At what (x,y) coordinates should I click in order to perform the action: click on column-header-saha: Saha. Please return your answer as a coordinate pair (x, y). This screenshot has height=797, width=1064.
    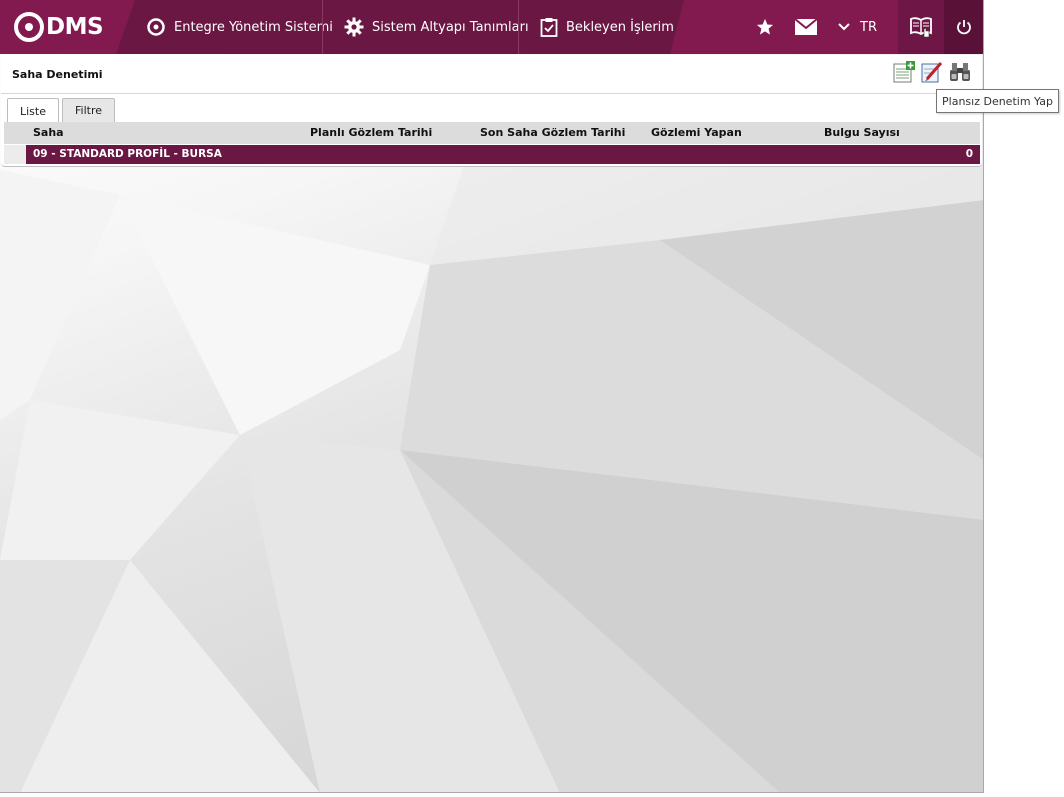
    Looking at the image, I should click on (48, 133).